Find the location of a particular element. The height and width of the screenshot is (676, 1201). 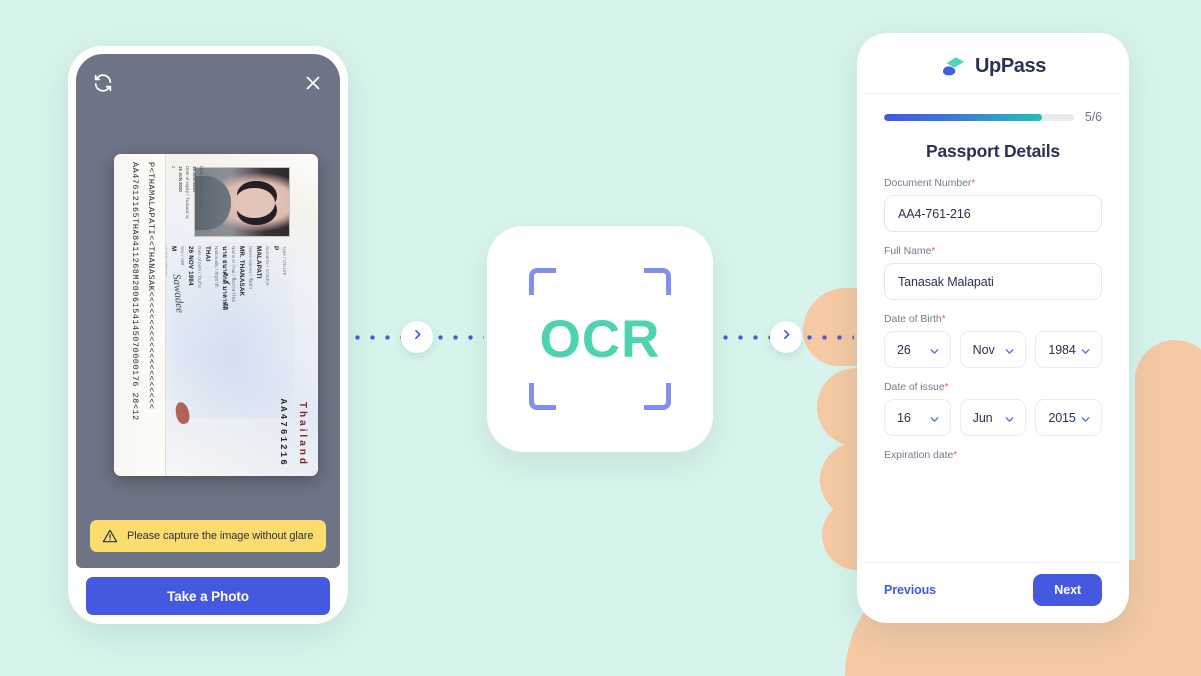

progress-bar-fill is located at coordinates (963, 117).